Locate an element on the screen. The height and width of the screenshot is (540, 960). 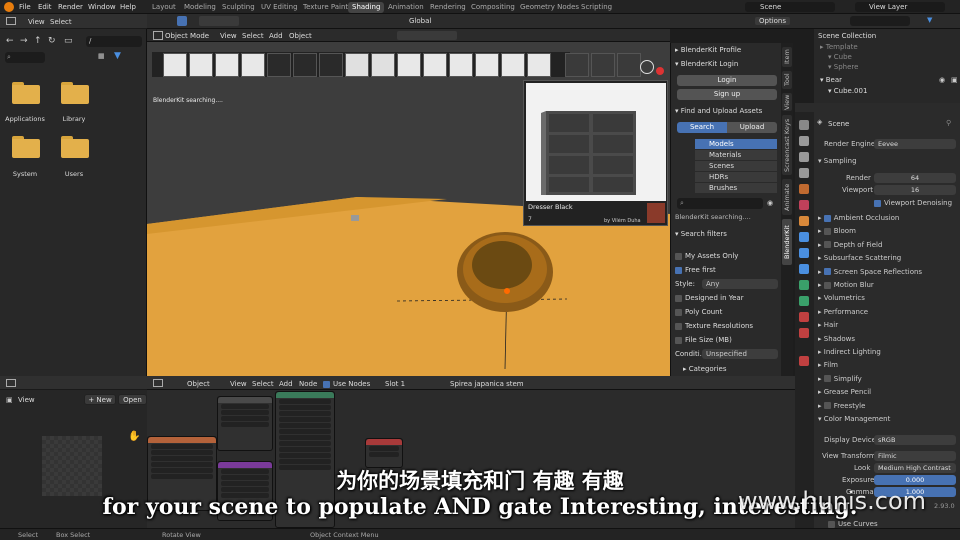
panel-ambient-occlusion: ▸ Ambient Occlusion is located at coordinates (888, 218).